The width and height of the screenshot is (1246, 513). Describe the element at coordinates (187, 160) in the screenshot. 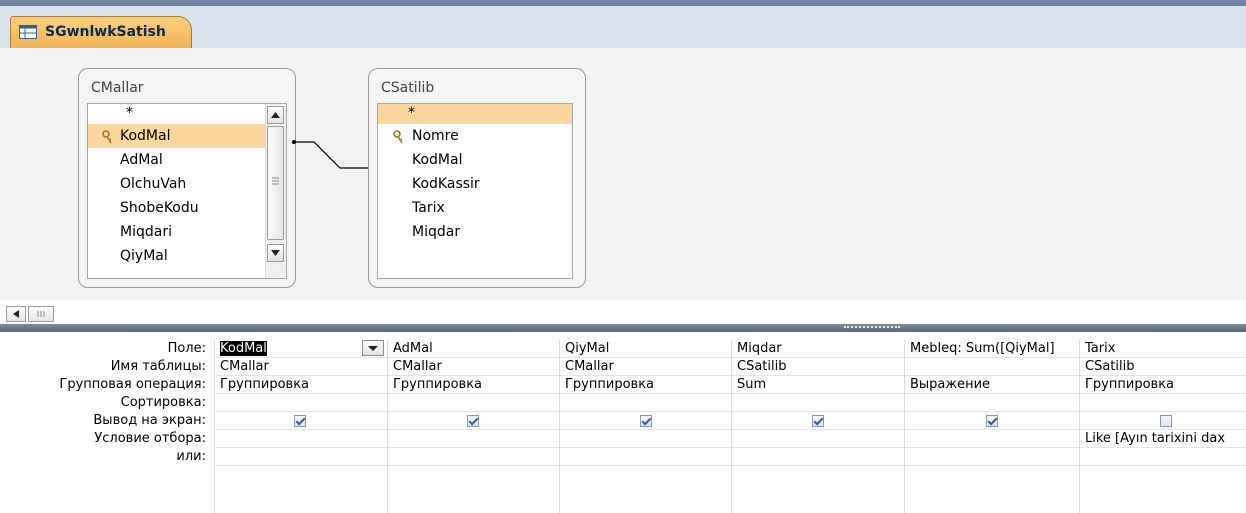

I see `field-list-item: AdMal` at that location.